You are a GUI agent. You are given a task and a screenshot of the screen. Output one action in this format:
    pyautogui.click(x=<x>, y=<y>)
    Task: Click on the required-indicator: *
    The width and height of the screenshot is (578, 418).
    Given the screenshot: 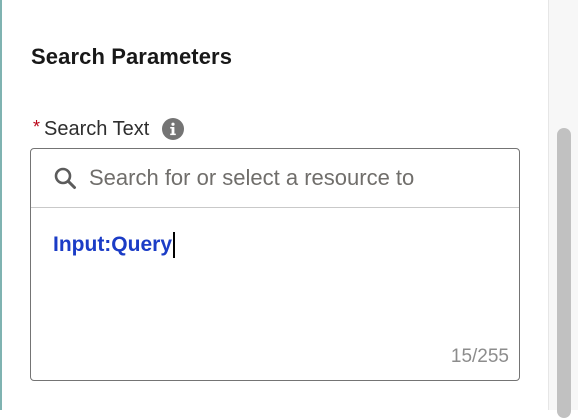 What is the action you would take?
    pyautogui.click(x=37, y=126)
    